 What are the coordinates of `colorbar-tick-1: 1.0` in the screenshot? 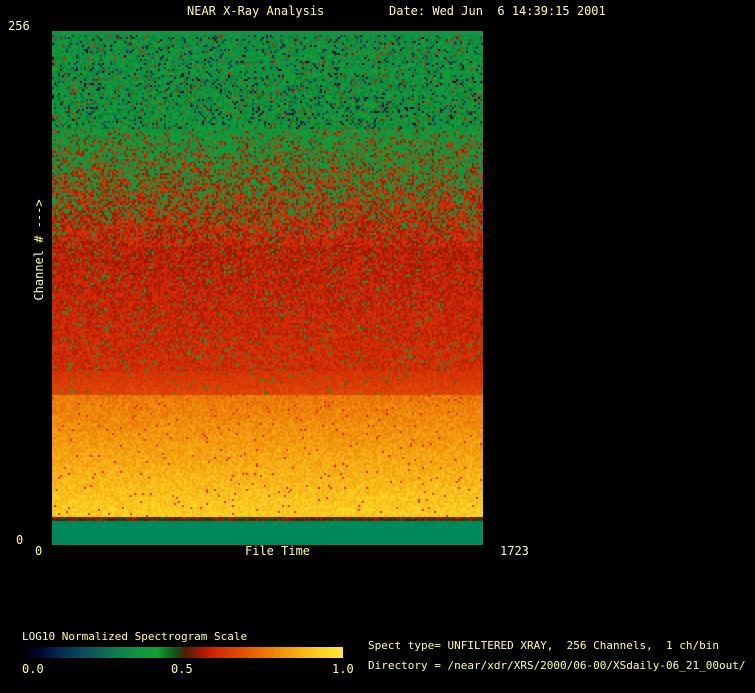 It's located at (343, 669).